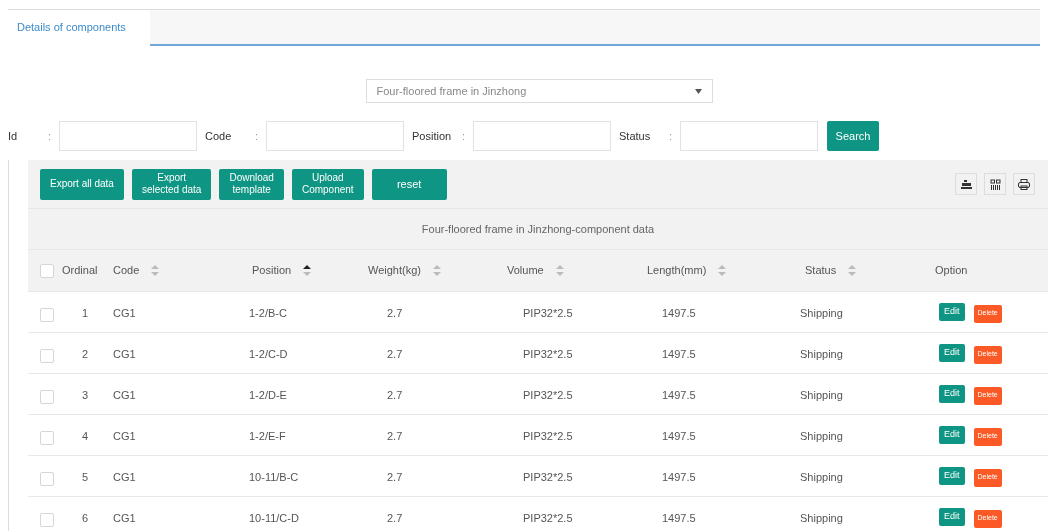  What do you see at coordinates (698, 91) in the screenshot?
I see `caret-icon` at bounding box center [698, 91].